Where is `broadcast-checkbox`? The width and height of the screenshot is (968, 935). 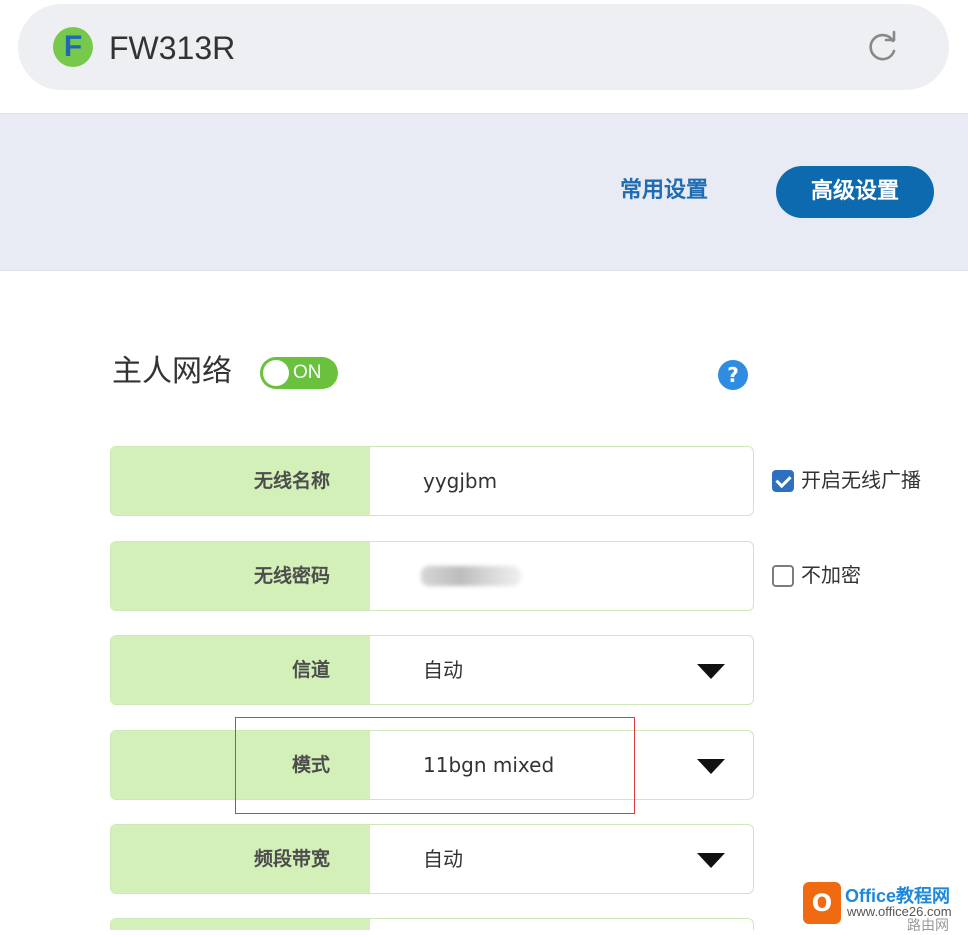 broadcast-checkbox is located at coordinates (783, 481).